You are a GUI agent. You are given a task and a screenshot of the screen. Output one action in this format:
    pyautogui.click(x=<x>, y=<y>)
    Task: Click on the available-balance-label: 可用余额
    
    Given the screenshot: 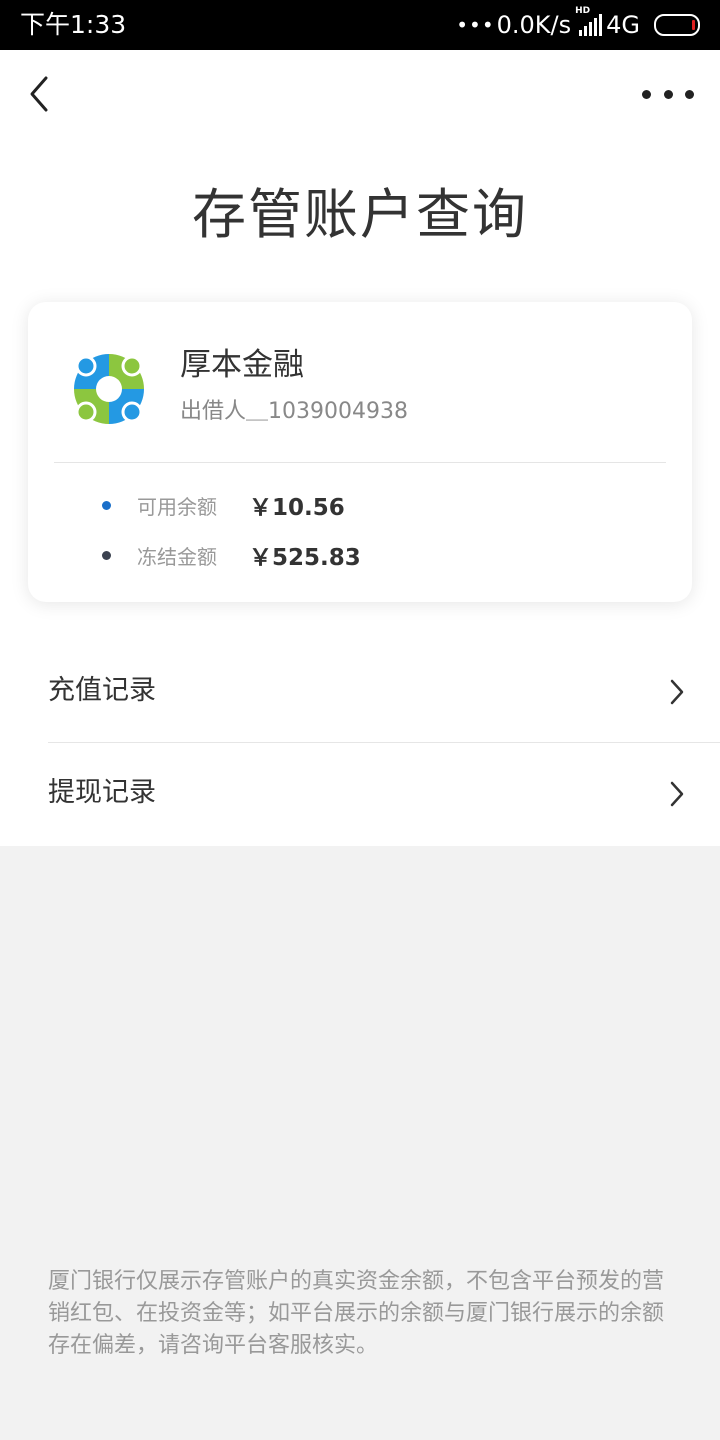 What is the action you would take?
    pyautogui.click(x=177, y=506)
    